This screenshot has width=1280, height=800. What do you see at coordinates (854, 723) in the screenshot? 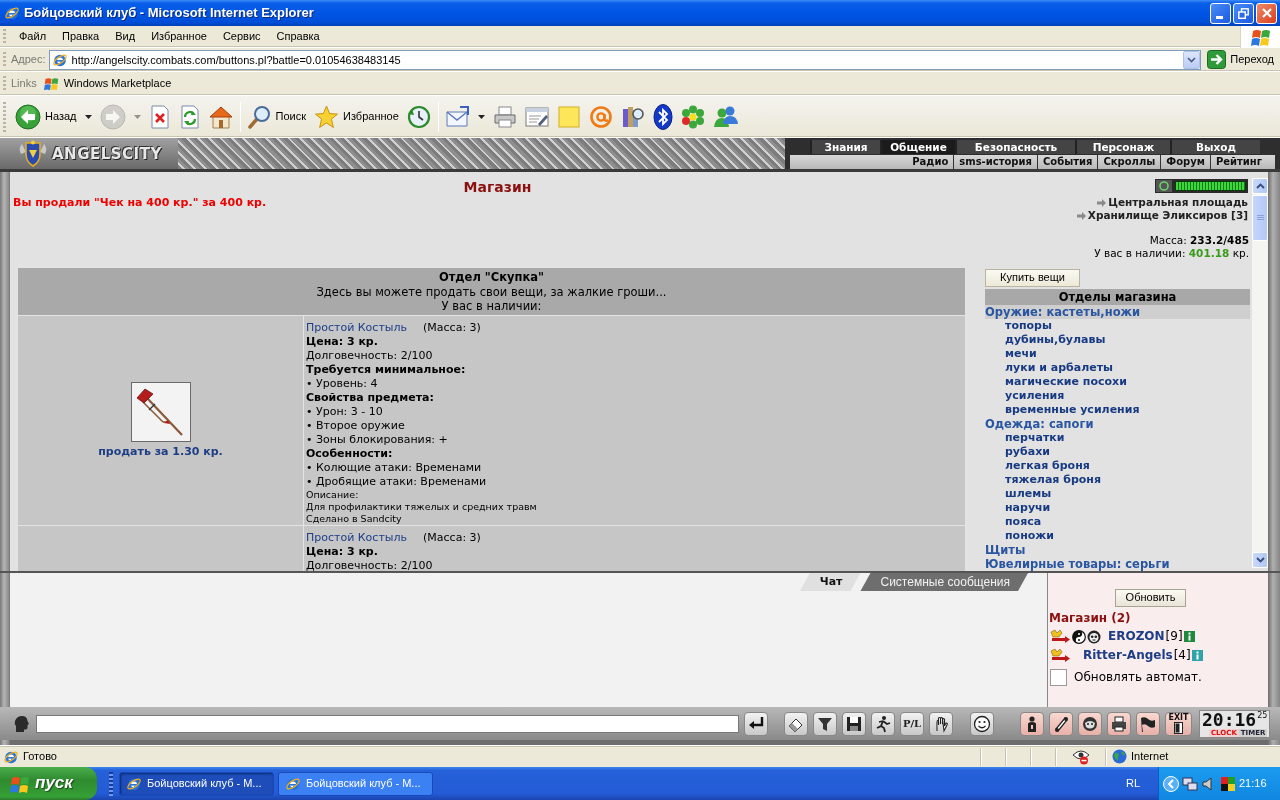
I see `save-button` at bounding box center [854, 723].